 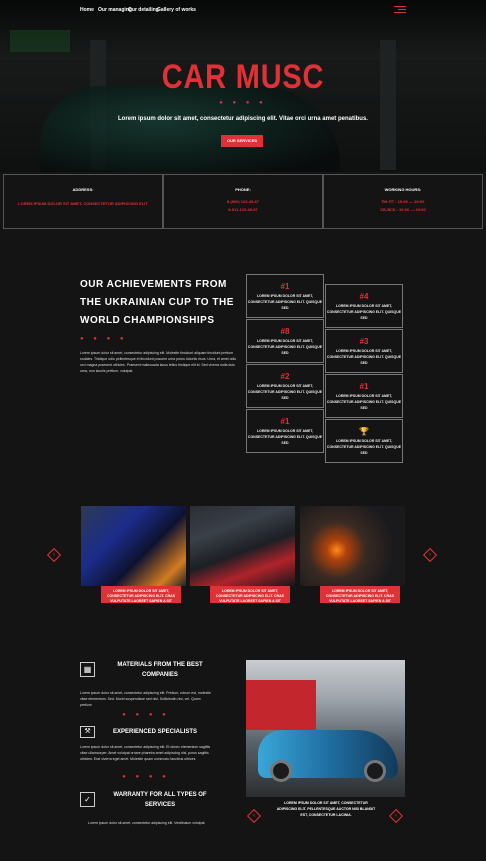 I want to click on info-heading: PHONE:, so click(x=243, y=189).